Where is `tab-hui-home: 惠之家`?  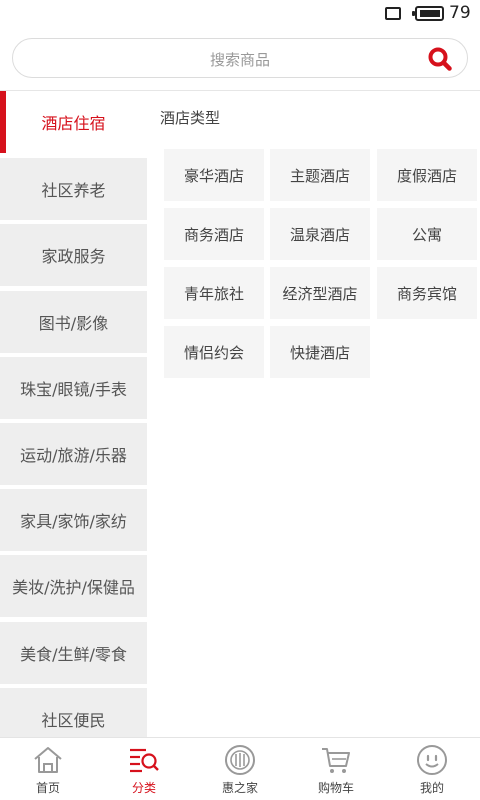 tab-hui-home: 惠之家 is located at coordinates (240, 769).